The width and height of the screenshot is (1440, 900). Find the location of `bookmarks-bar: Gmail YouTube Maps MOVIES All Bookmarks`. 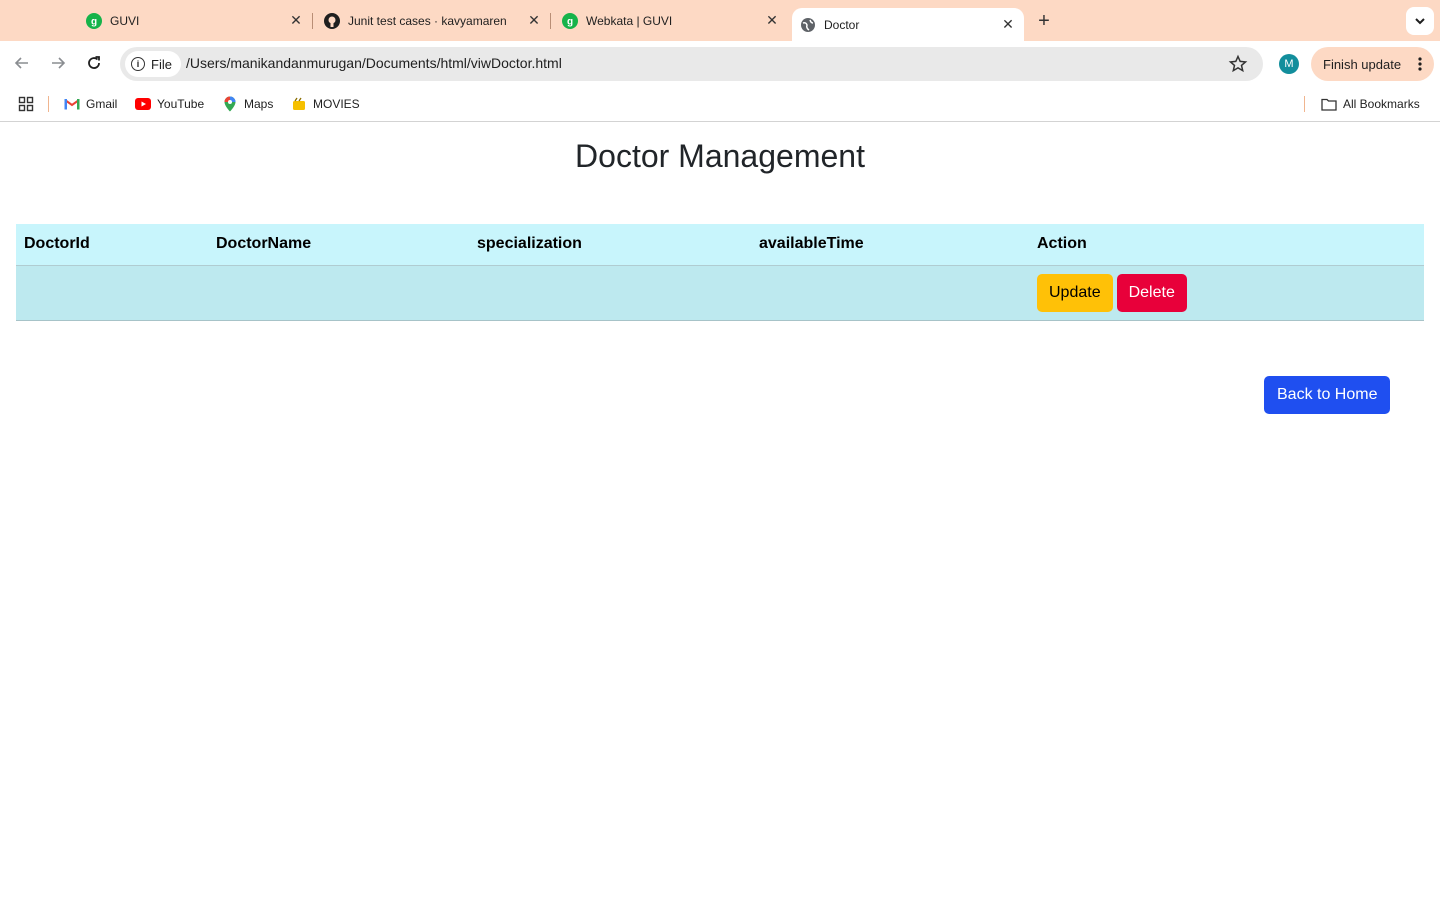

bookmarks-bar: Gmail YouTube Maps MOVIES All Bookmarks is located at coordinates (720, 104).